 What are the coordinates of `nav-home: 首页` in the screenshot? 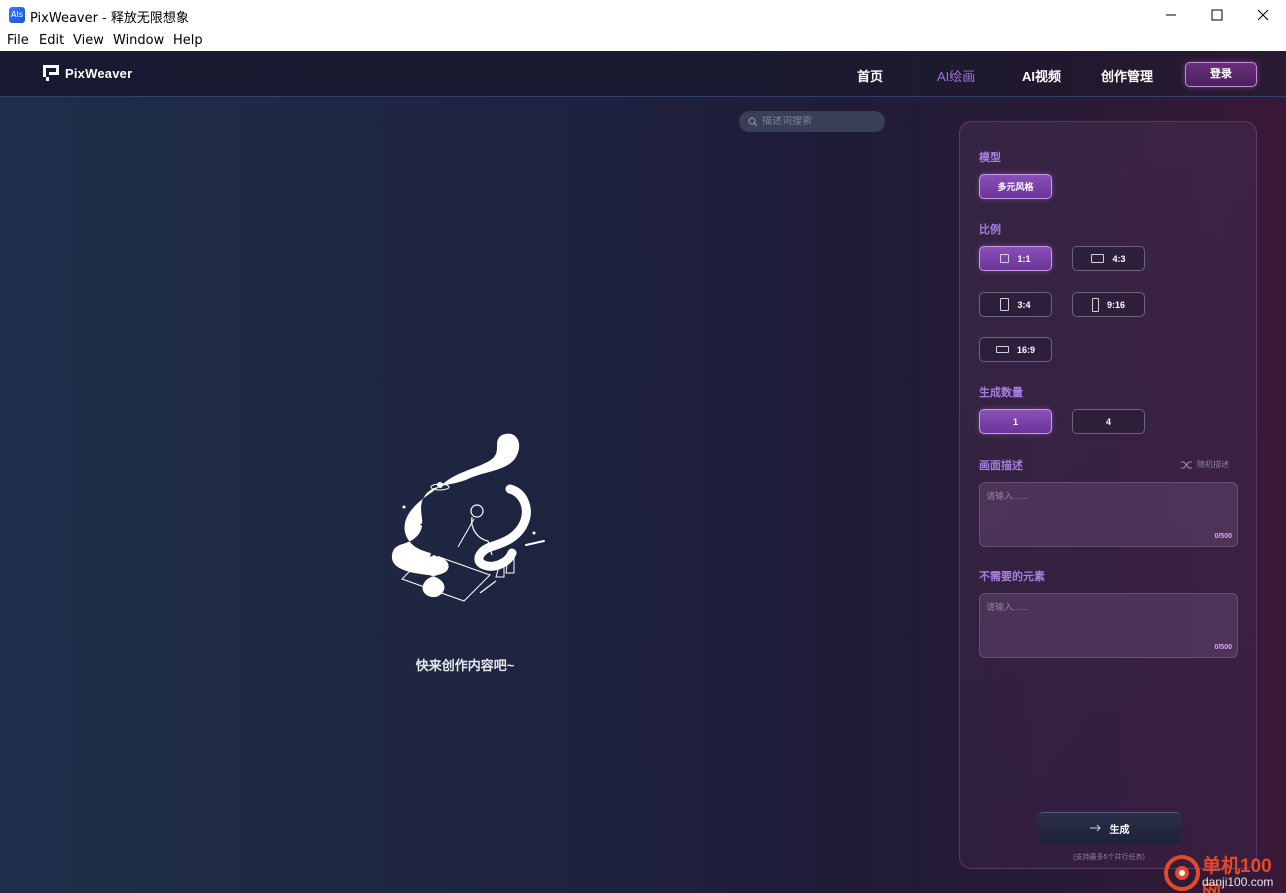 It's located at (870, 75).